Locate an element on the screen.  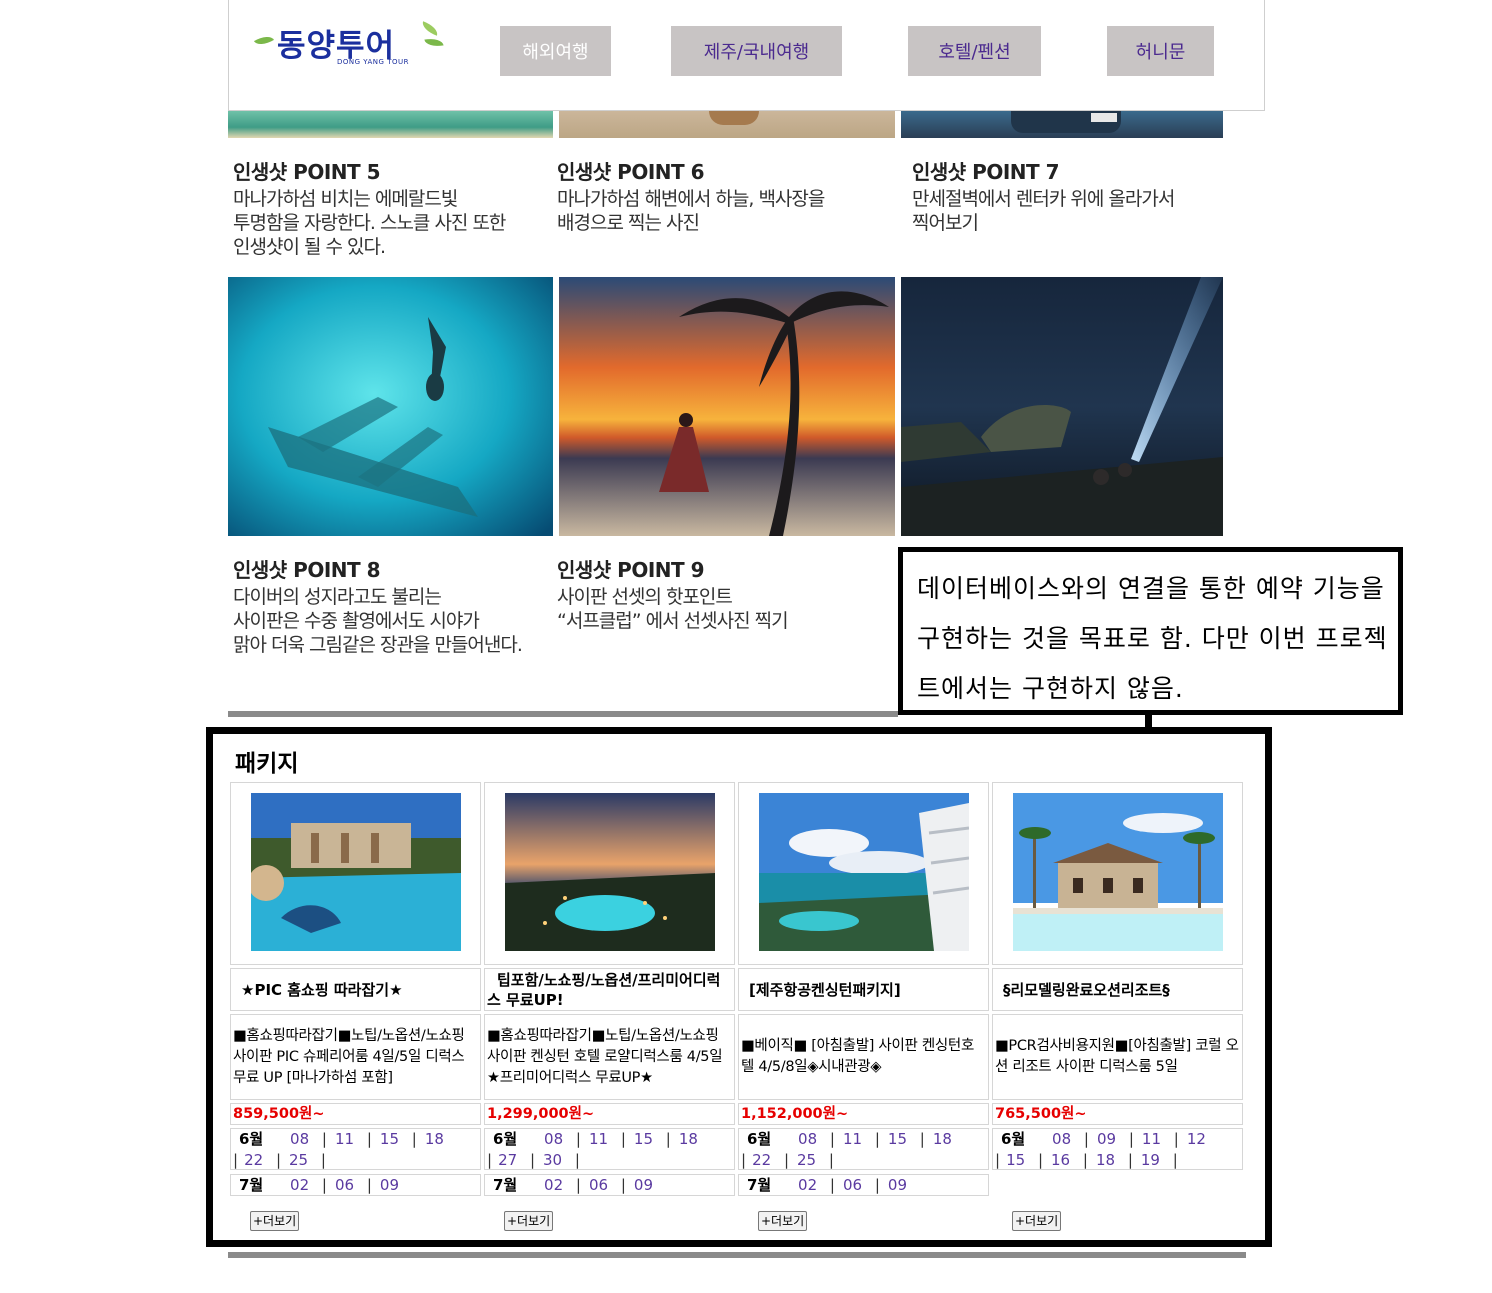
point-body: 마나가하섬 해변에서 하늘, 백사장을 배경으로 찍는 사진 is located at coordinates (691, 211).